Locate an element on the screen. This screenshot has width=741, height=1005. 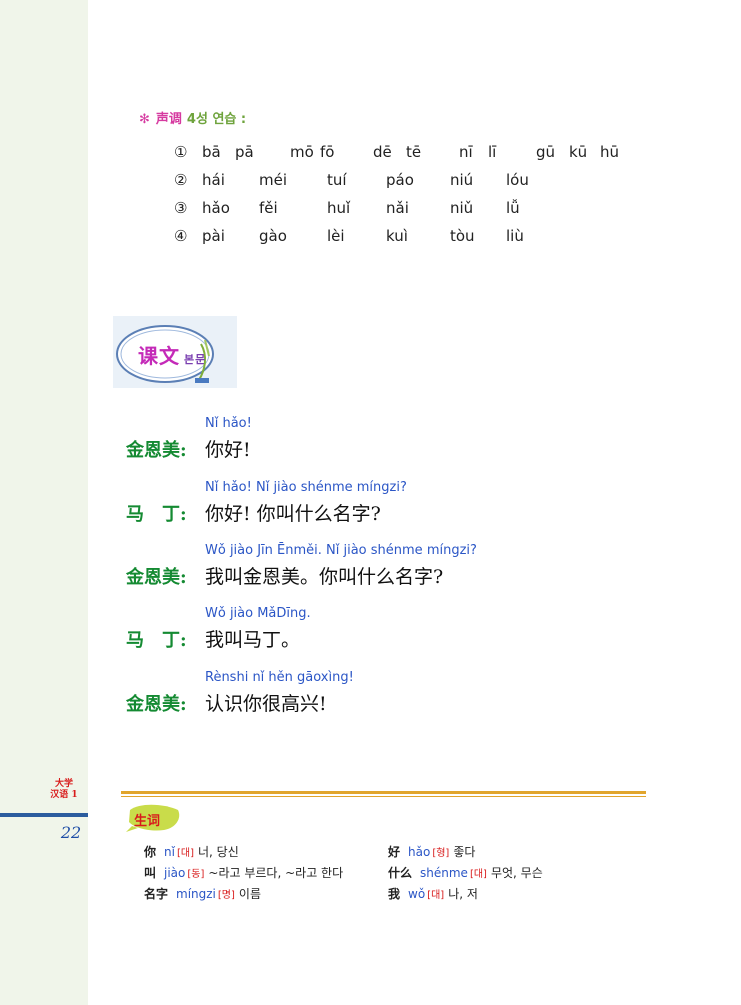
dialogue-pinyin: Nǐ hǎo! Nǐ jiào shénme míngzi? is located at coordinates (306, 487).